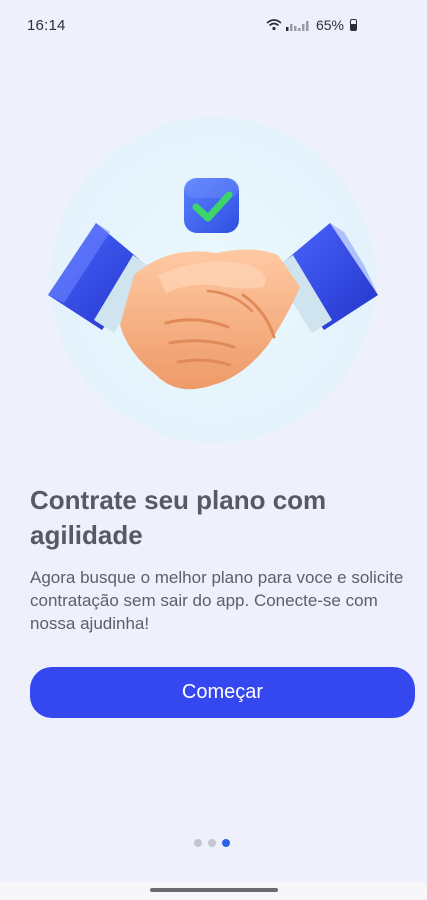 The image size is (427, 900). I want to click on start-button: Começar, so click(222, 692).